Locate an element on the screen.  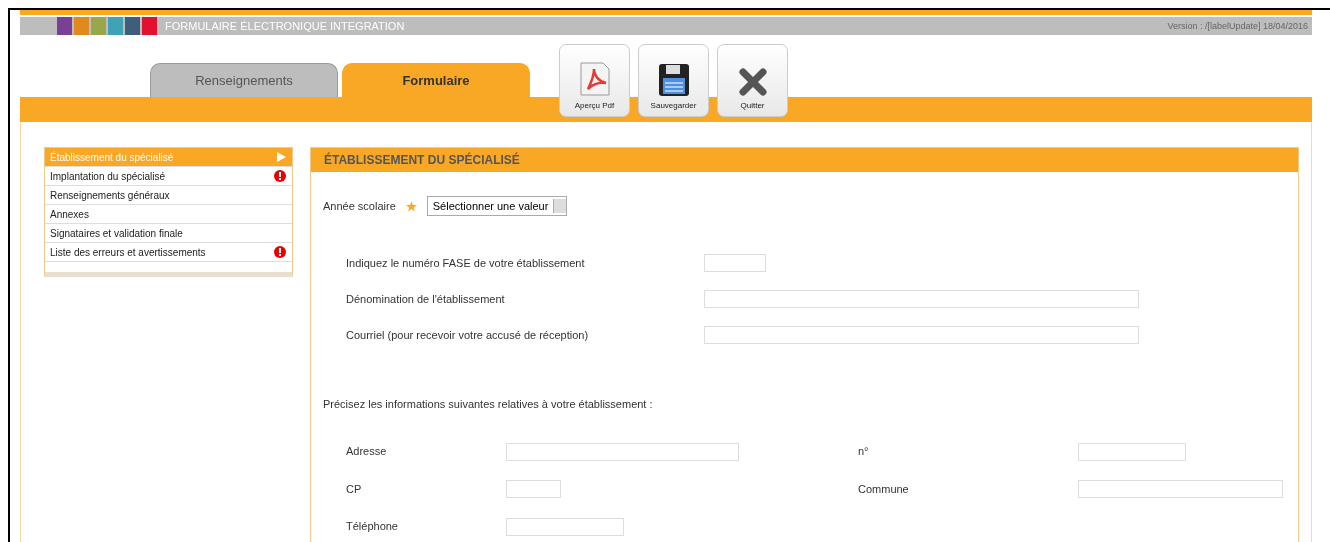
instruction-text: Précisez les informations suivantes relatives à votre établissement : is located at coordinates (488, 404).